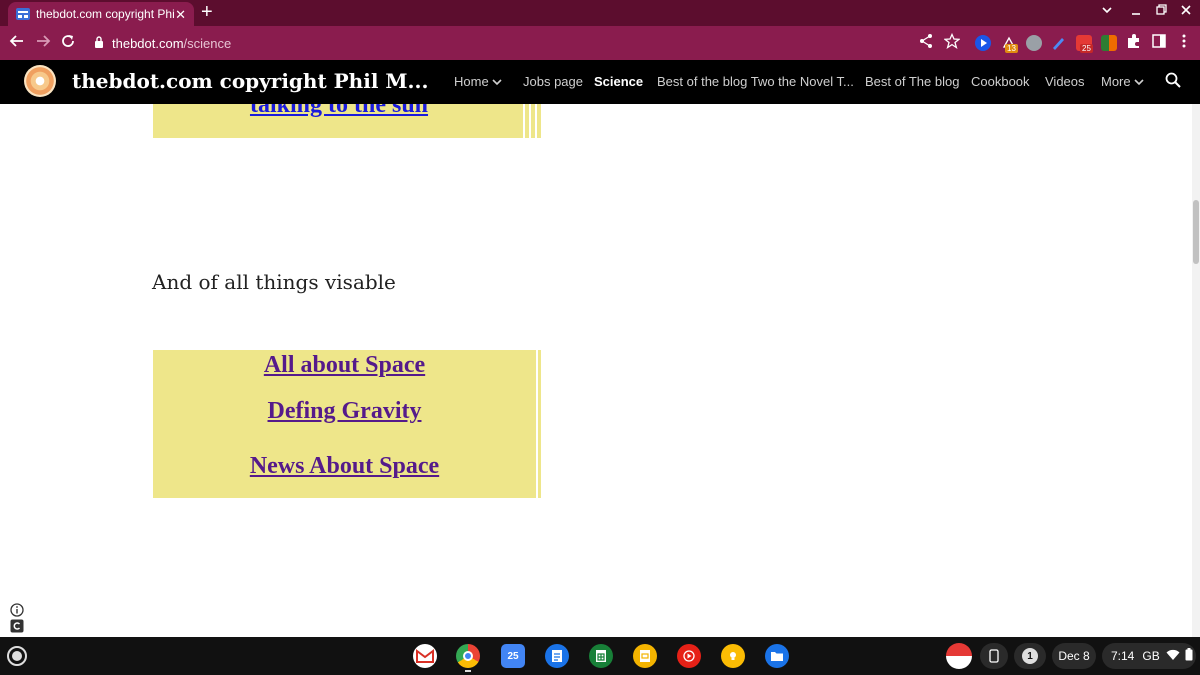  I want to click on wifi-icon, so click(1173, 656).